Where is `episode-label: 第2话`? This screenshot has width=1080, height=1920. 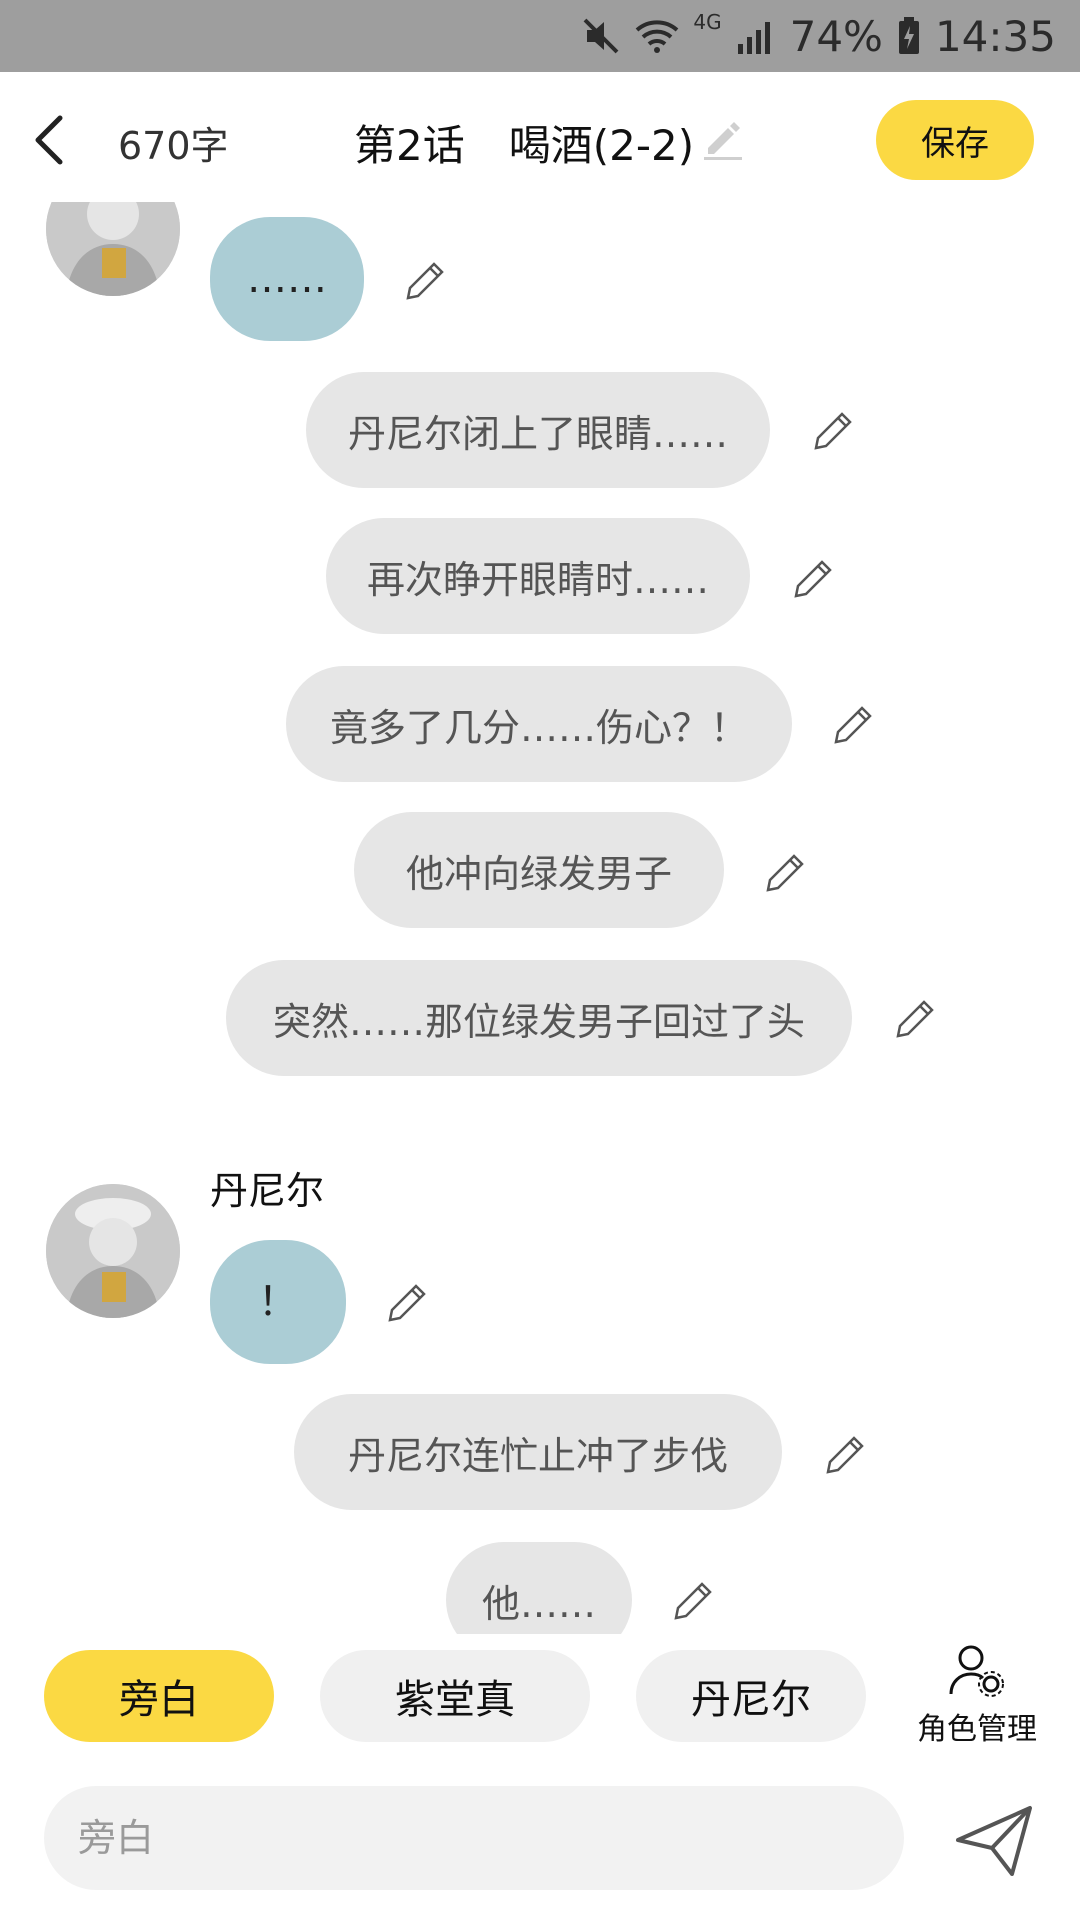
episode-label: 第2话 is located at coordinates (409, 145).